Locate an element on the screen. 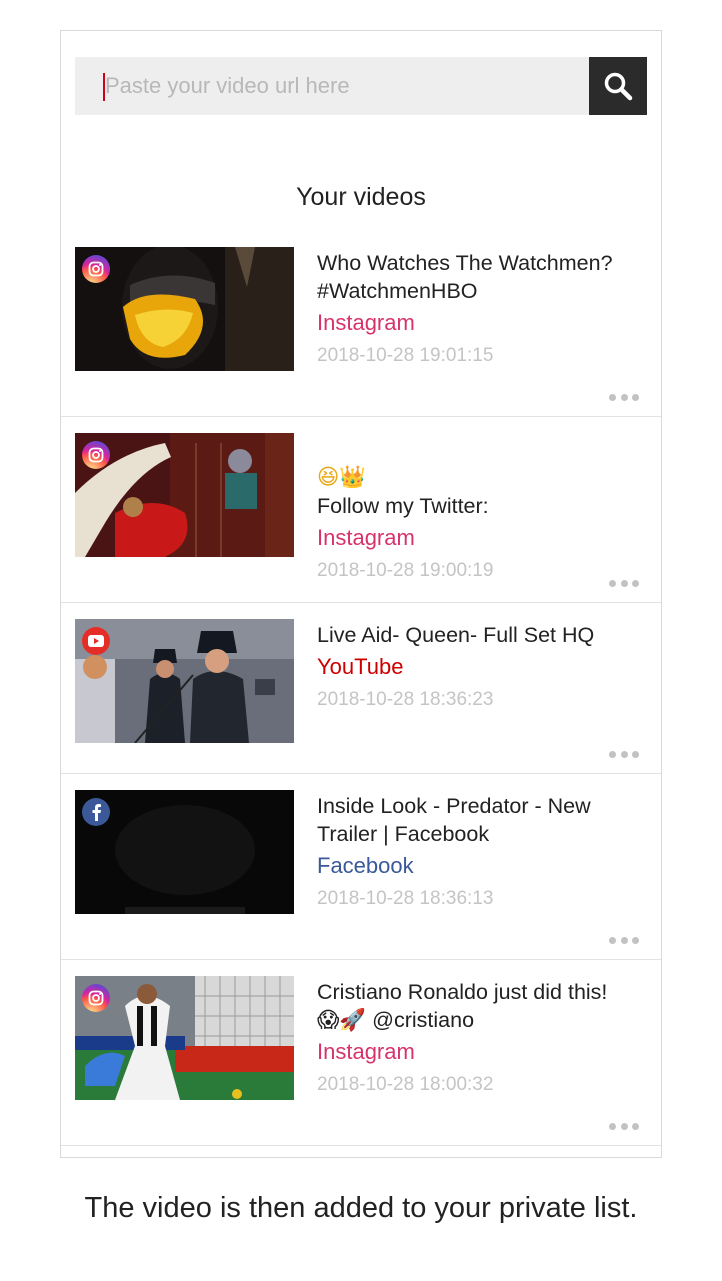 This screenshot has width=722, height=1281. search-button is located at coordinates (618, 86).